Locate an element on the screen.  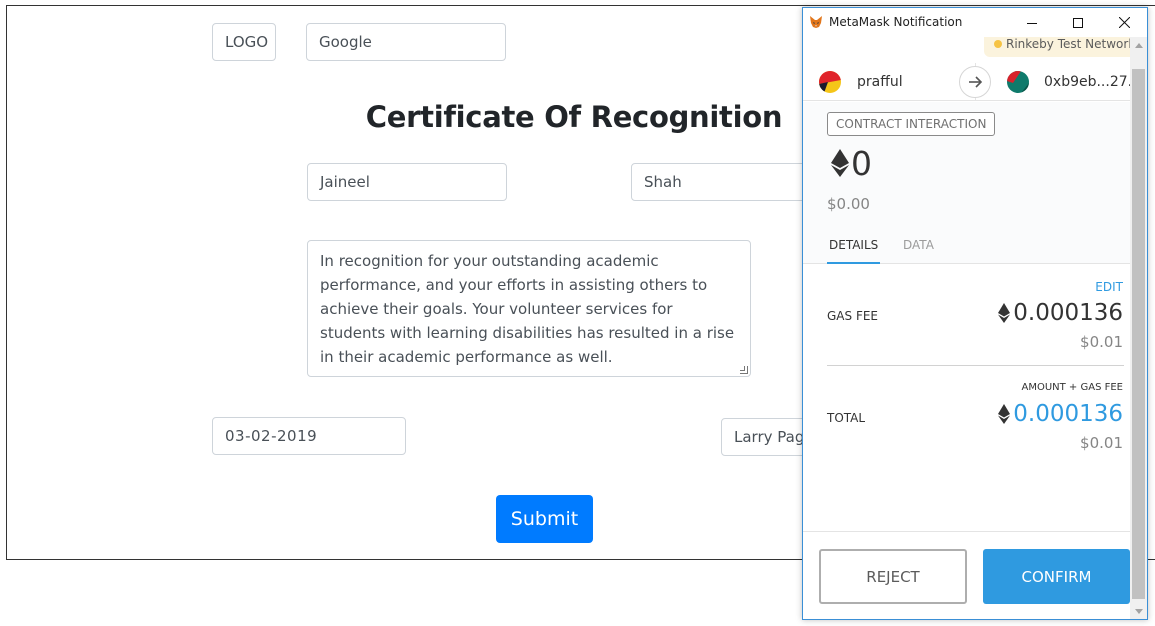
details-divider is located at coordinates (975, 365).